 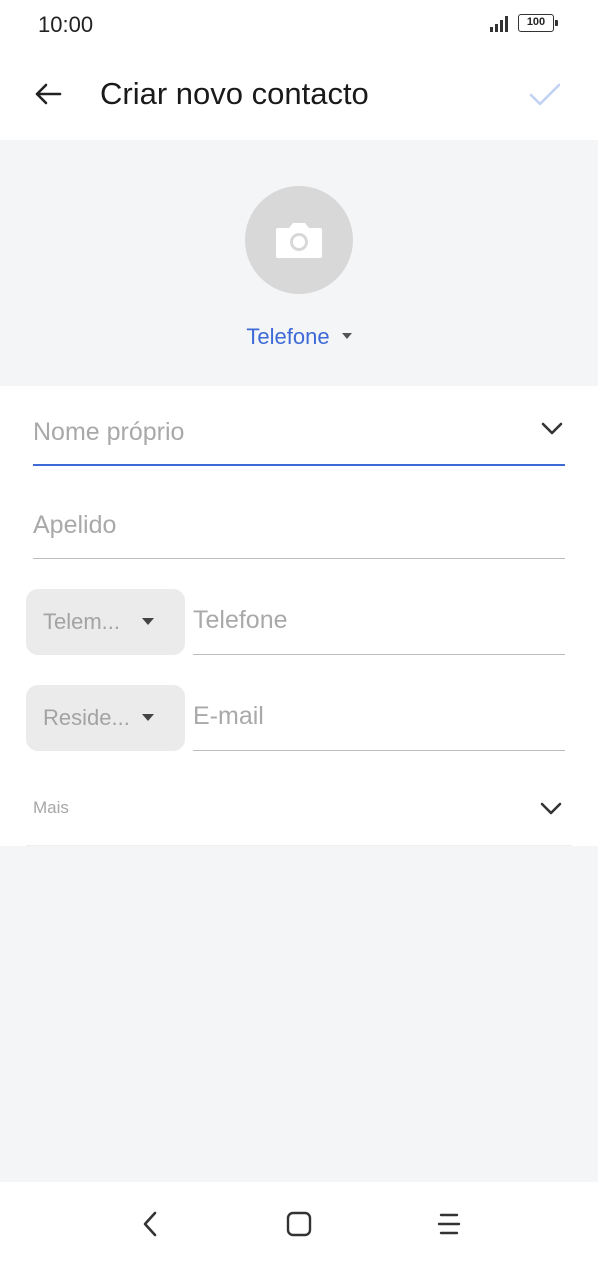 I want to click on check-icon, so click(x=545, y=94).